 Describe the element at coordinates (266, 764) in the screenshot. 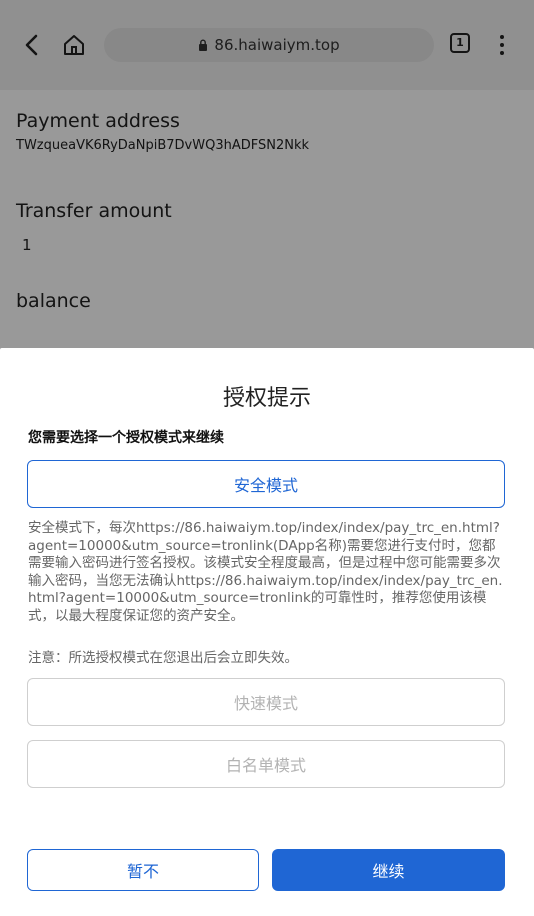

I see `whitelist-mode-button: 白名单模式` at that location.